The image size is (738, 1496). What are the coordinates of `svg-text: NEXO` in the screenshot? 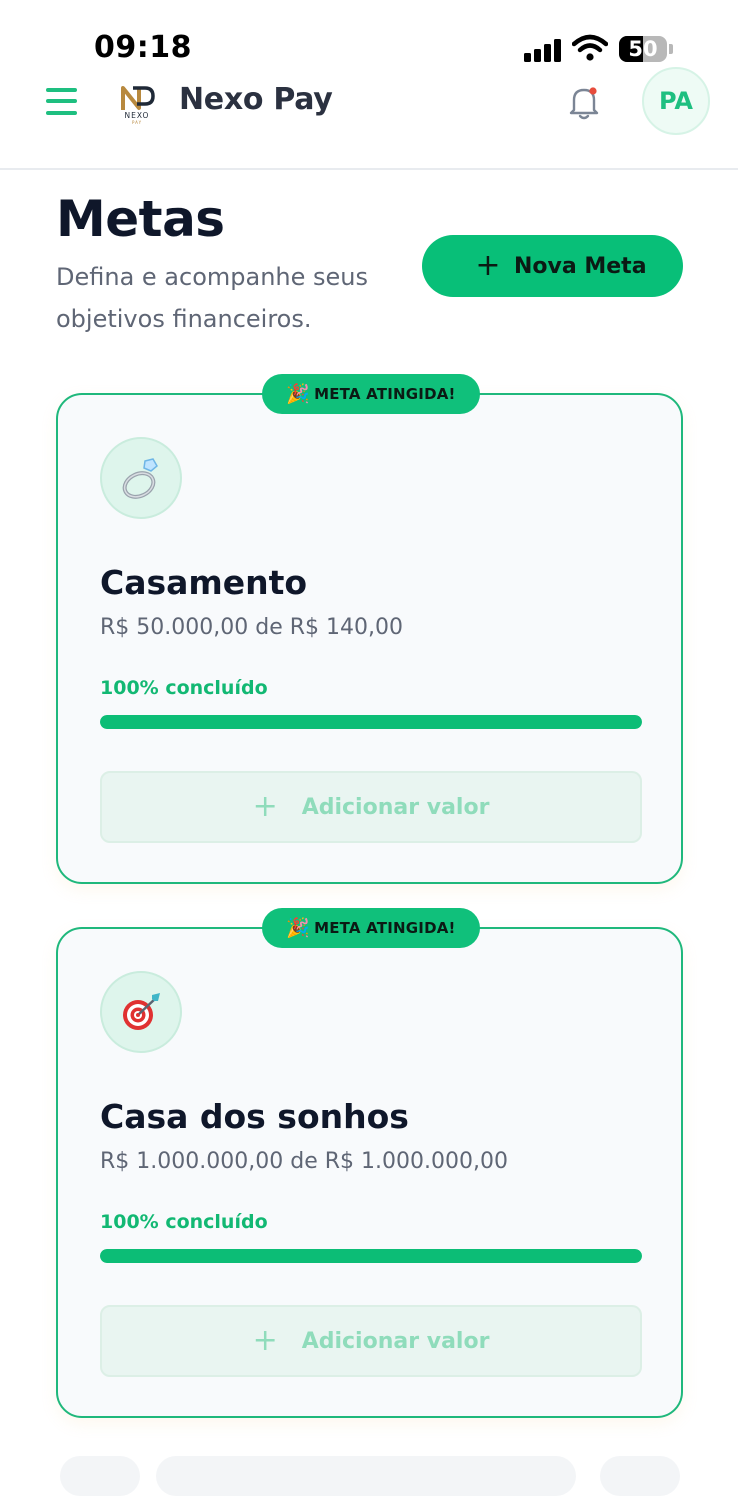 It's located at (137, 115).